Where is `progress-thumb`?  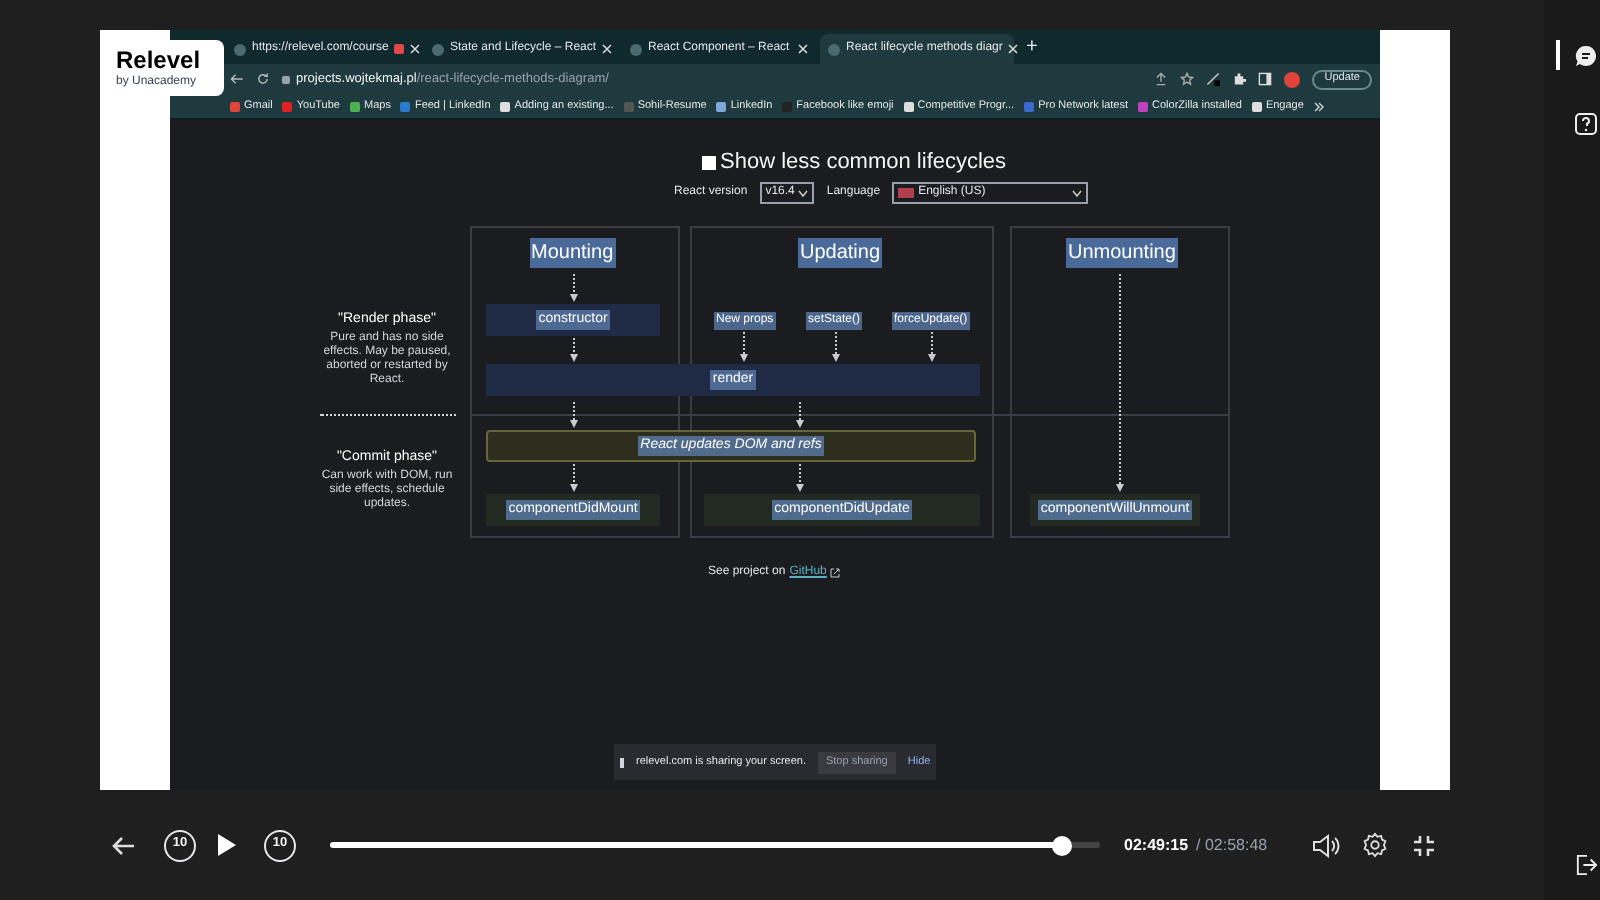 progress-thumb is located at coordinates (1061, 845).